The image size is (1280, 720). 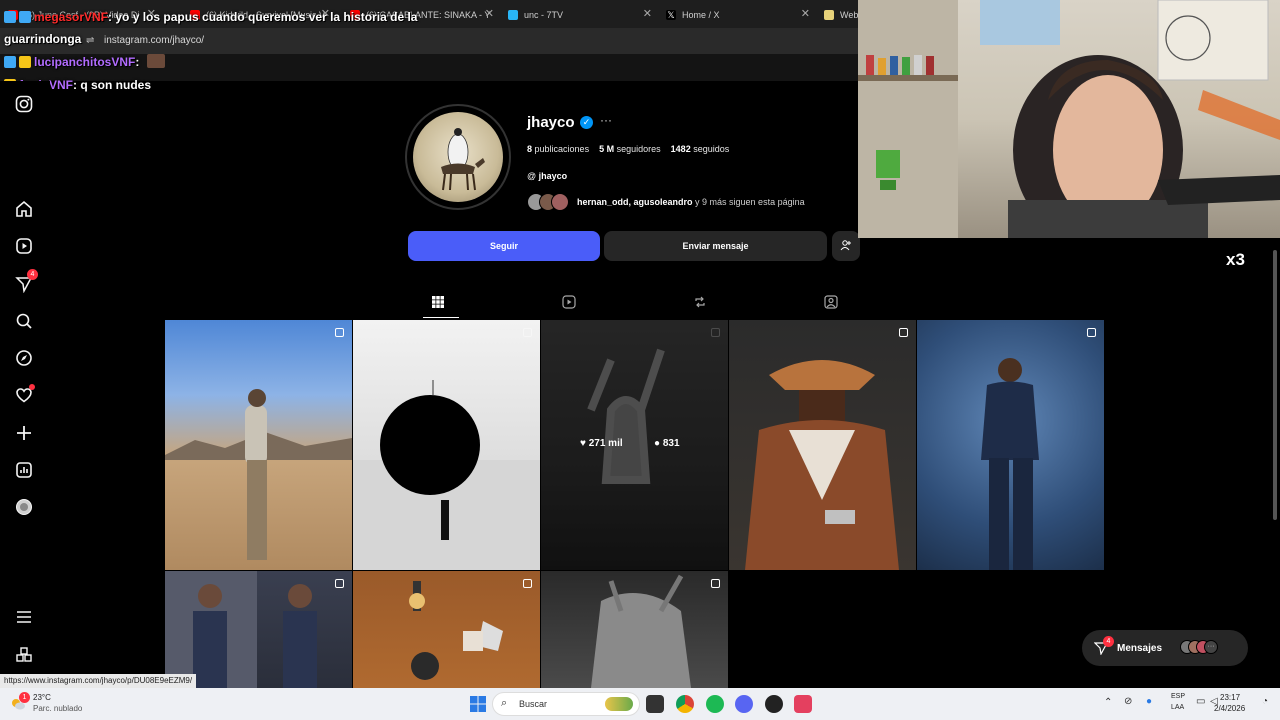 What do you see at coordinates (71, 17) in the screenshot?
I see `chat-username: megasorVNF` at bounding box center [71, 17].